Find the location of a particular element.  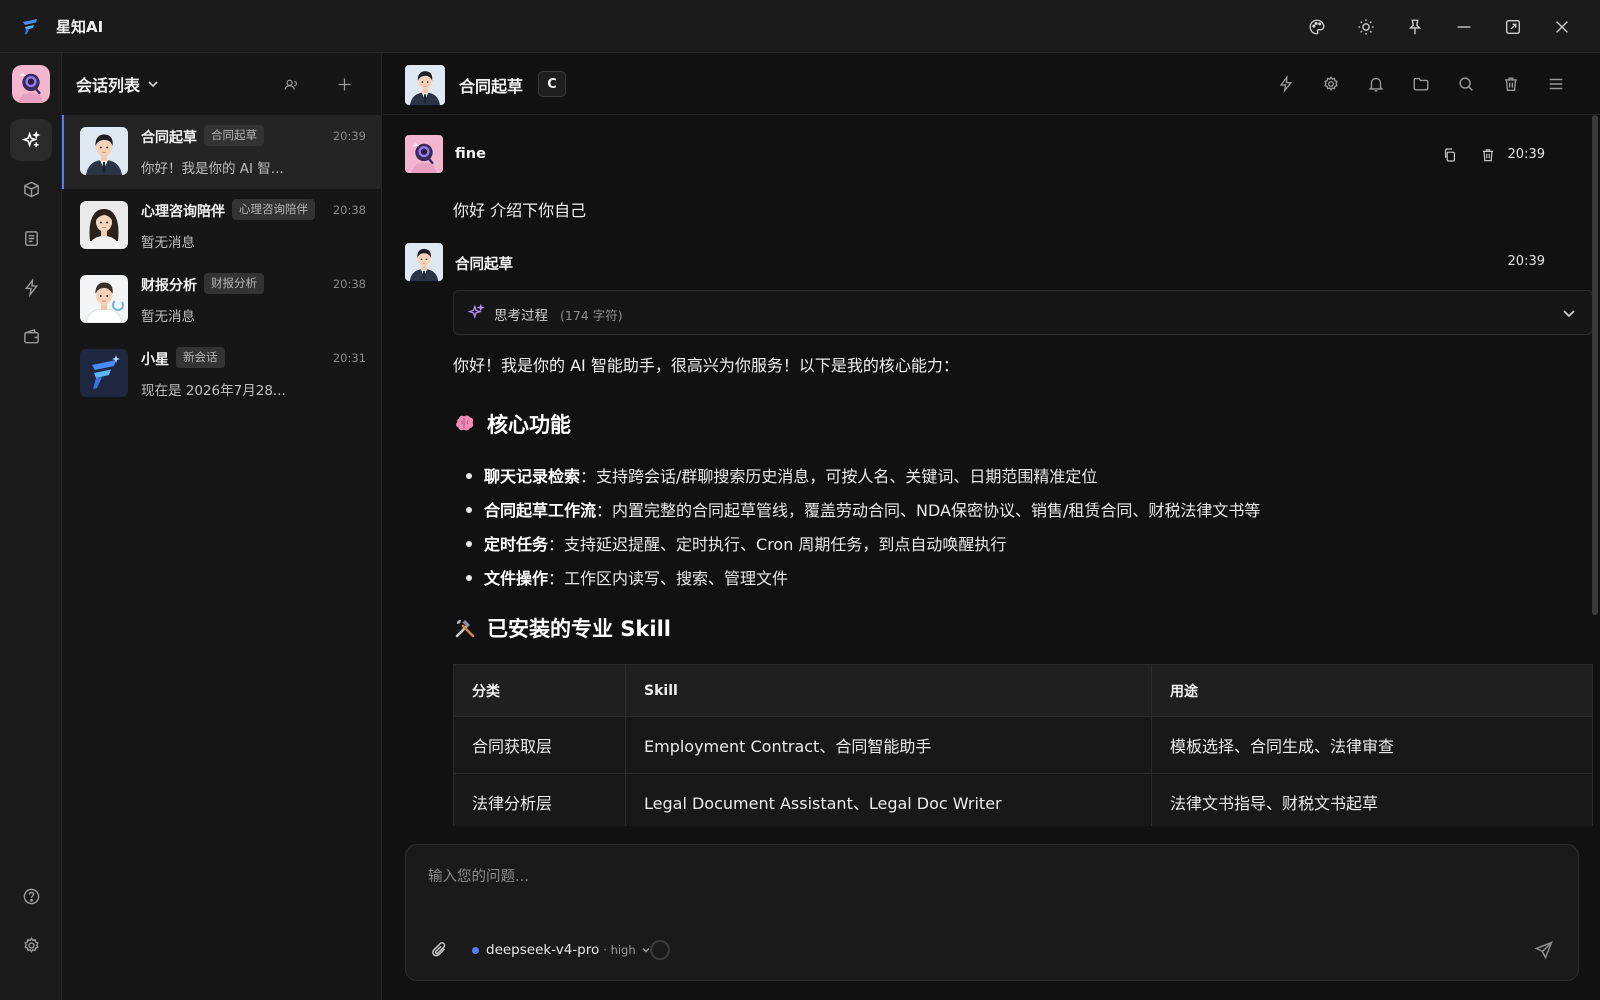

close-icon is located at coordinates (1561, 26).